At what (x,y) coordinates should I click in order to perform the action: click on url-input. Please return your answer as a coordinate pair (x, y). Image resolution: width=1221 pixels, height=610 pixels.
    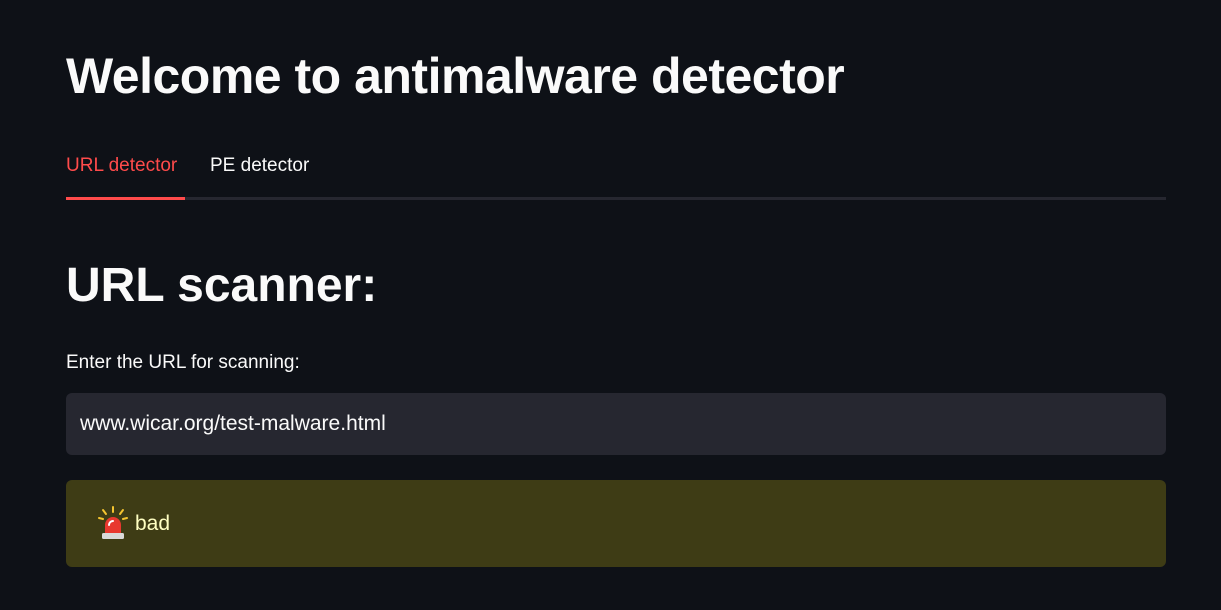
    Looking at the image, I should click on (616, 424).